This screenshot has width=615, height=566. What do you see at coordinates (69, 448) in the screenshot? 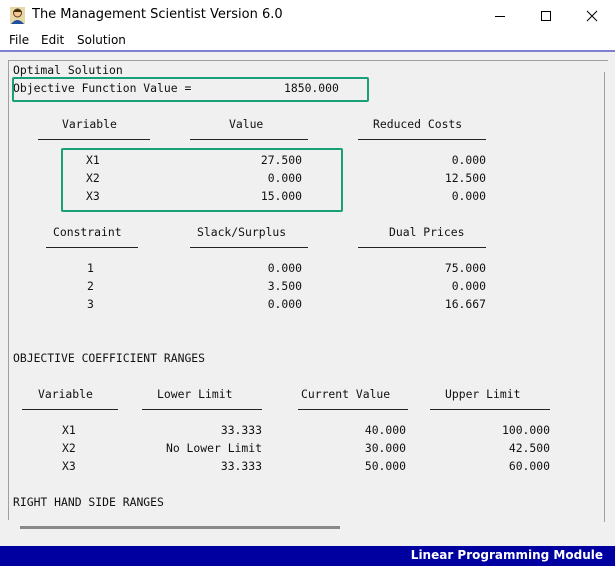
I see `ocr-variable: X2` at bounding box center [69, 448].